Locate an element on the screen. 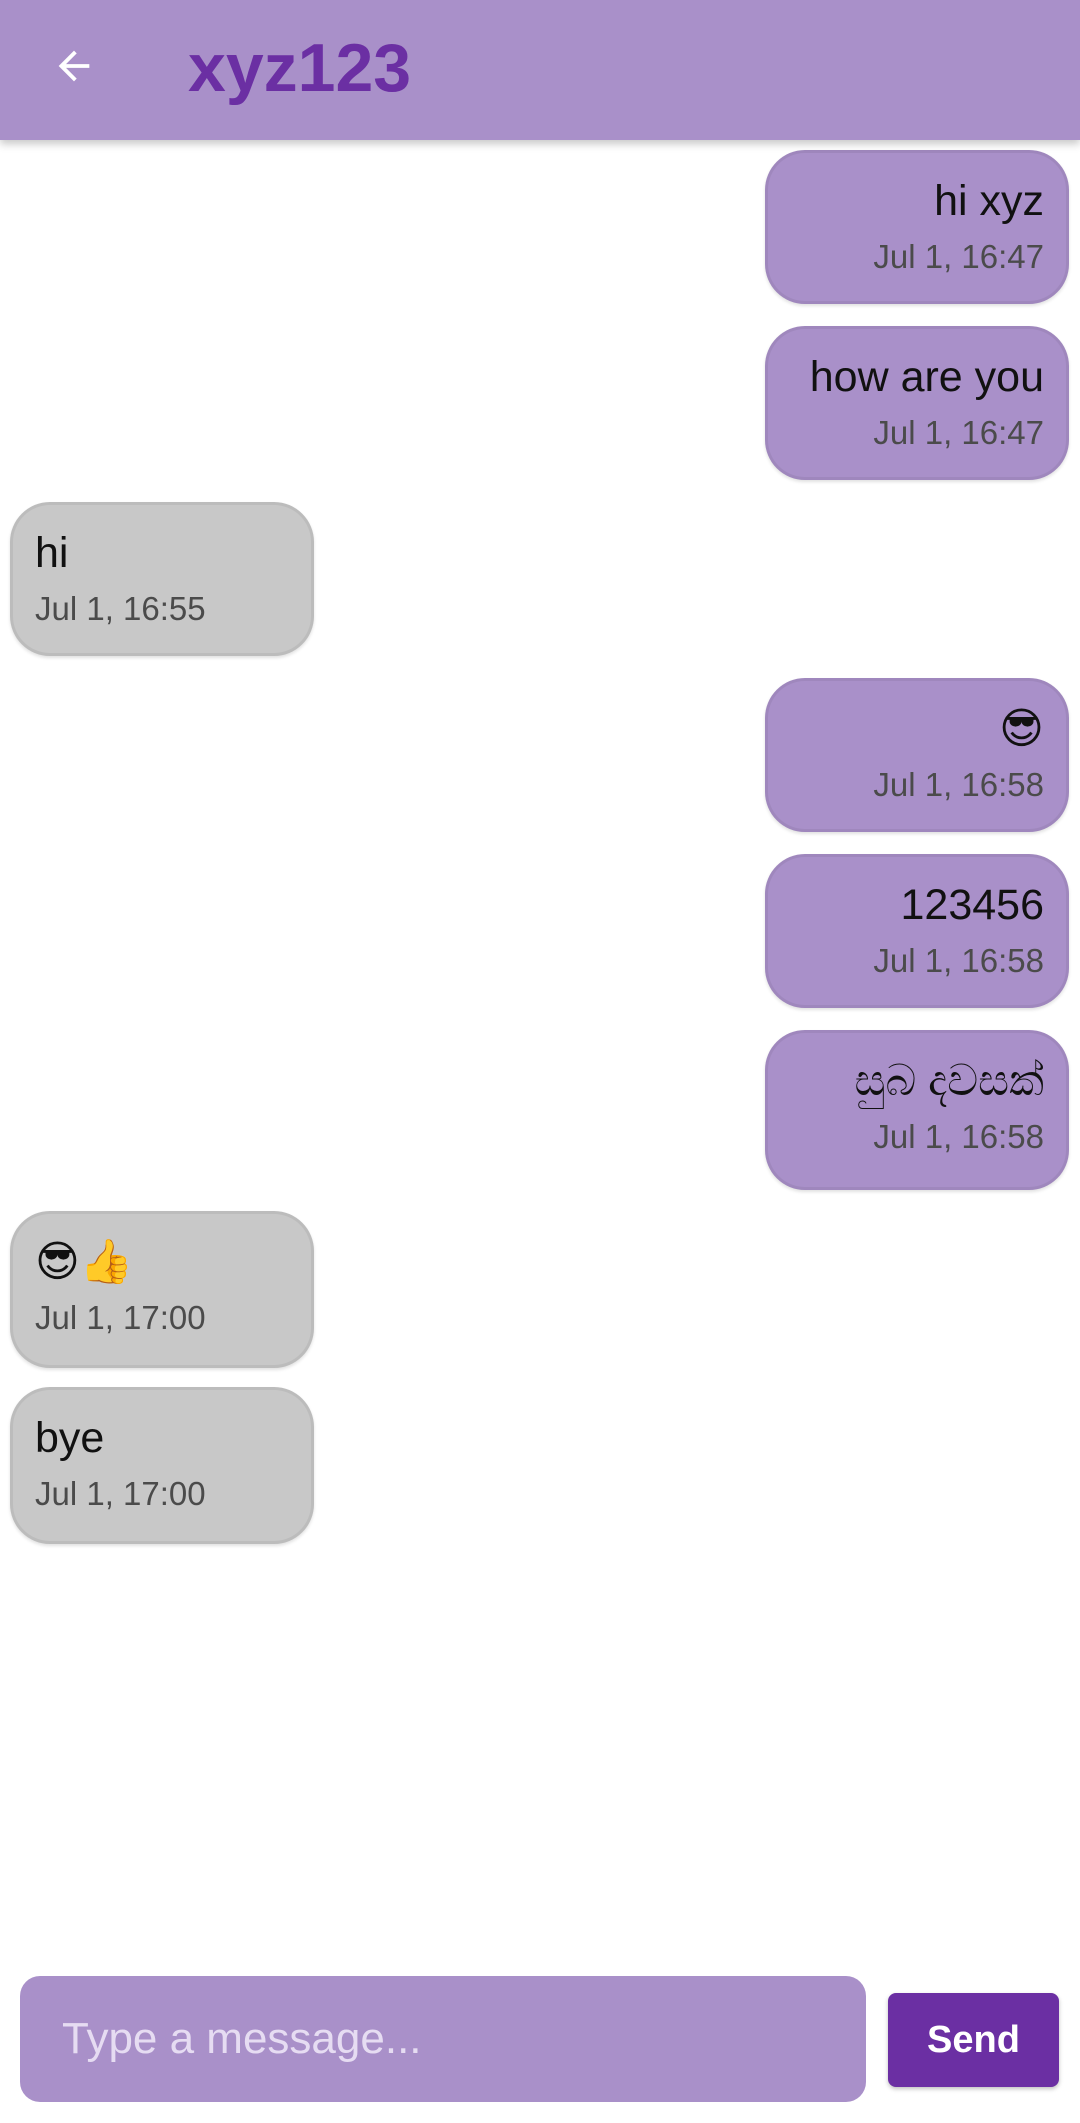  arrow-left-icon is located at coordinates (74, 66).